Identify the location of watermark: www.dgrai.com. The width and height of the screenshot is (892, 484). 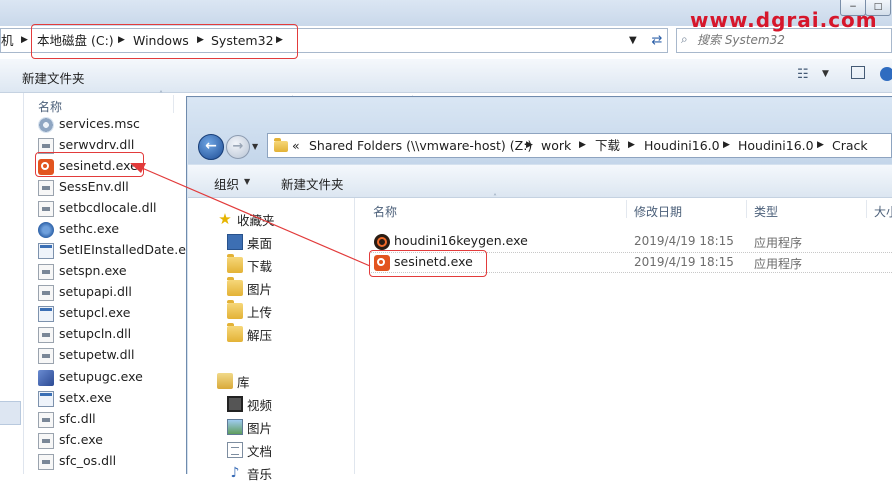
(784, 20).